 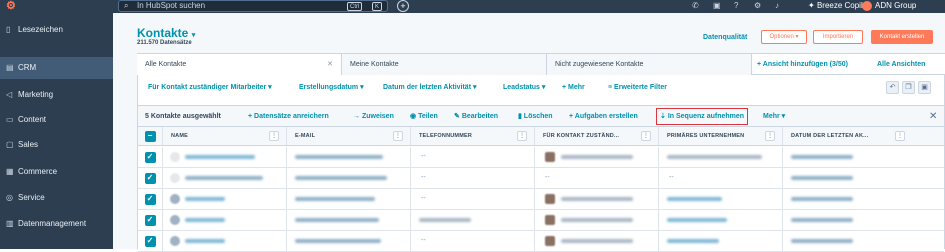 What do you see at coordinates (895, 6) in the screenshot?
I see `account-menu: ADN Group` at bounding box center [895, 6].